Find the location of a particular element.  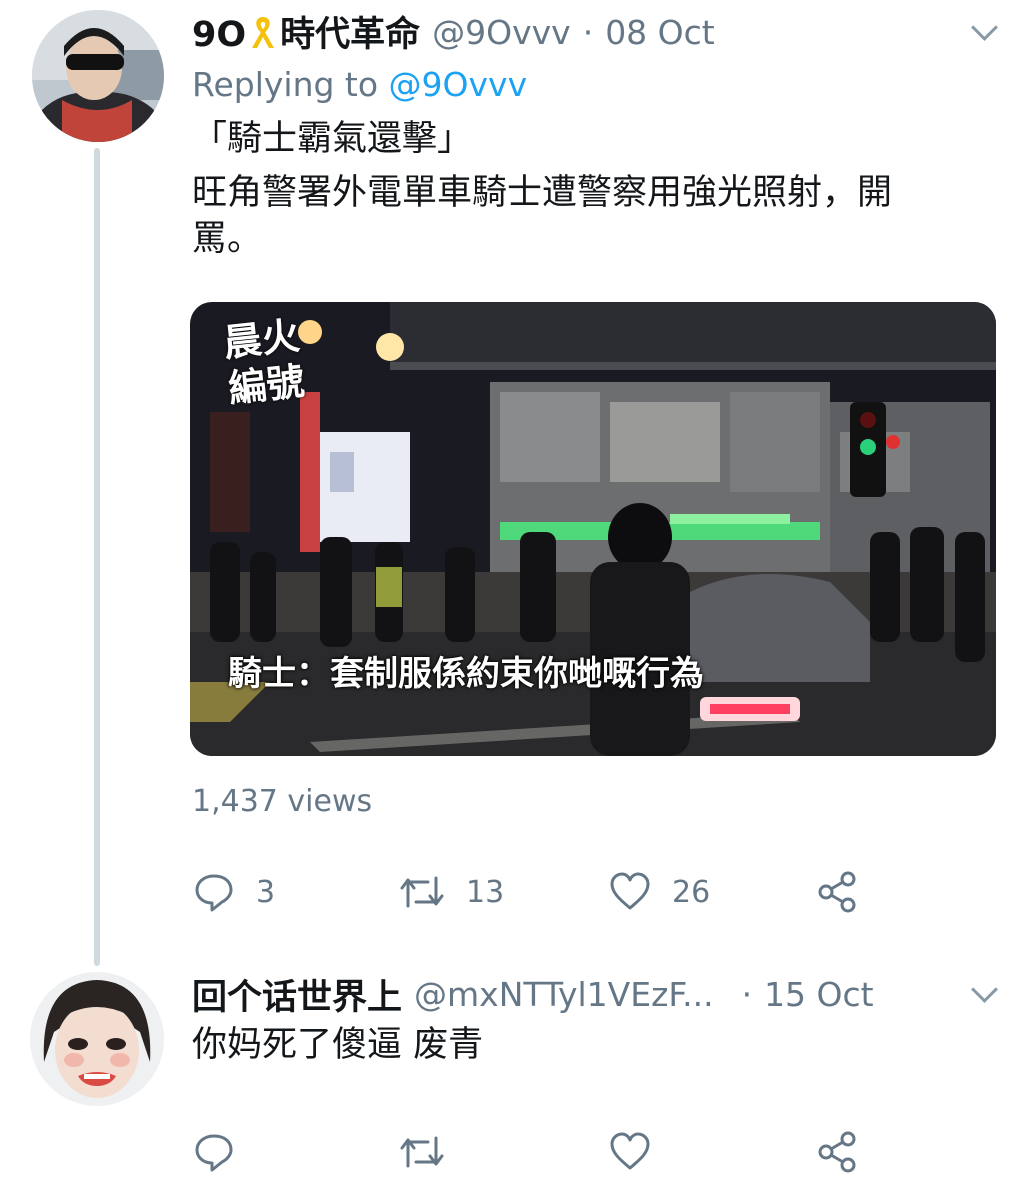

tweet-actions is located at coordinates (532, 1152).